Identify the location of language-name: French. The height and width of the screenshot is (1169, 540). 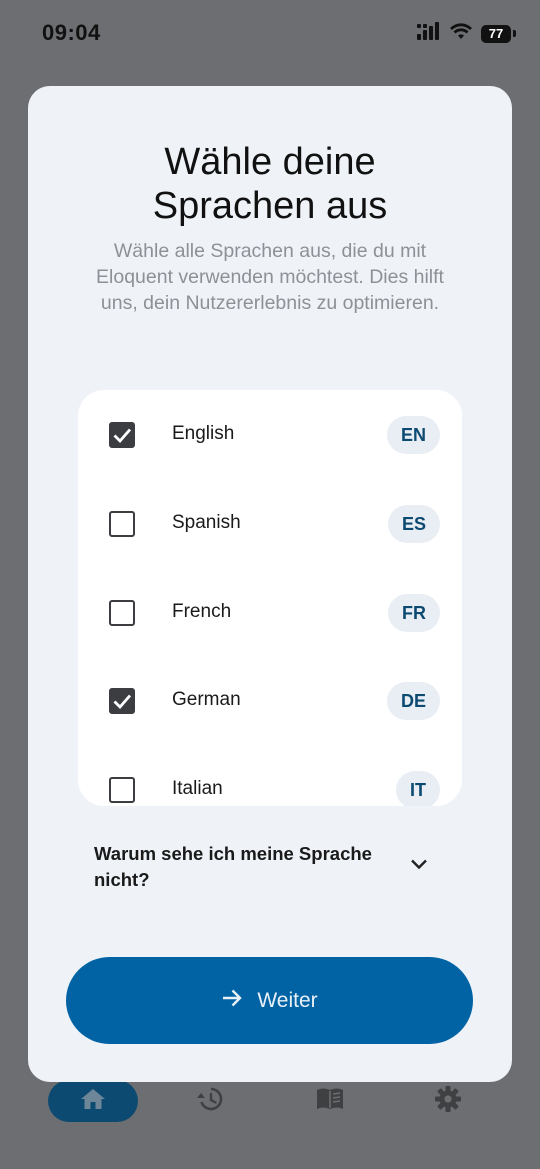
(202, 611).